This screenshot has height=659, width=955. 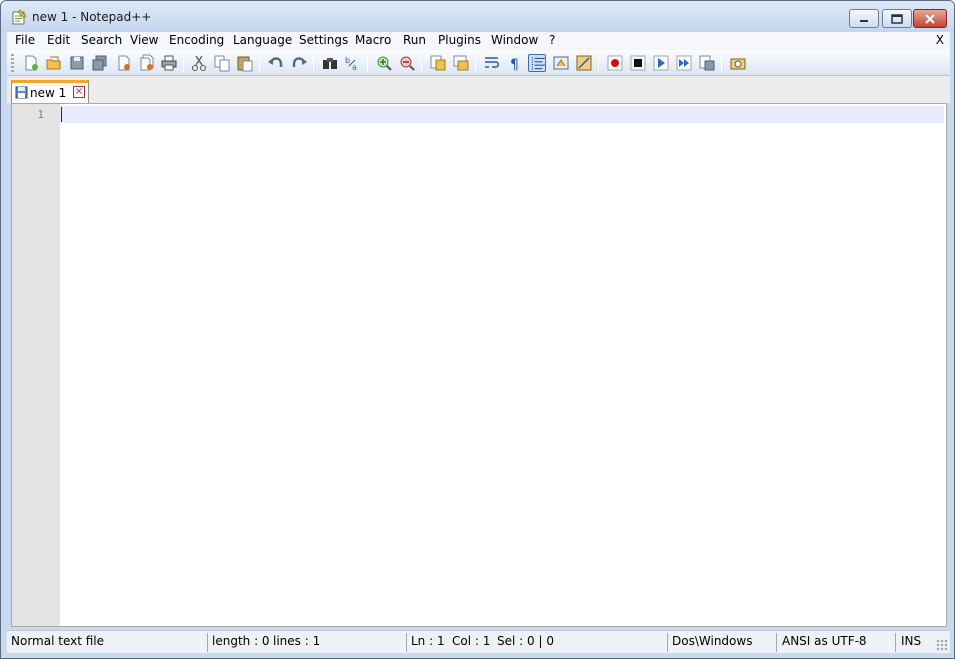 I want to click on status-encoding: ANSI as UTF-8, so click(x=824, y=641).